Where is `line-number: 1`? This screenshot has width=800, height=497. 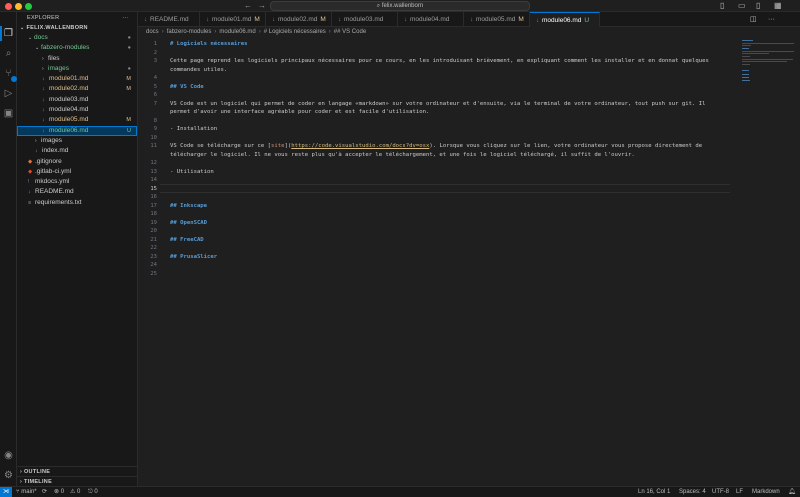
line-number: 1 is located at coordinates (155, 44).